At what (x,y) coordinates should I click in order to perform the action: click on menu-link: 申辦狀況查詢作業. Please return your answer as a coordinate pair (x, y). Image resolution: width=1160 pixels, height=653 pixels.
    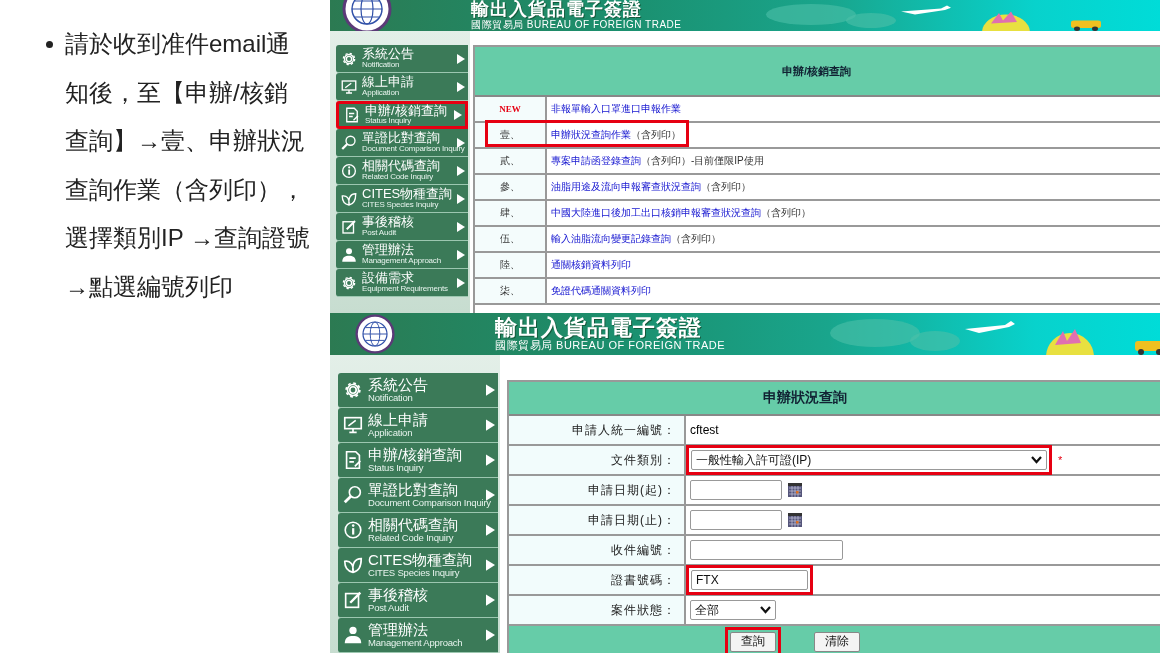
    Looking at the image, I should click on (591, 135).